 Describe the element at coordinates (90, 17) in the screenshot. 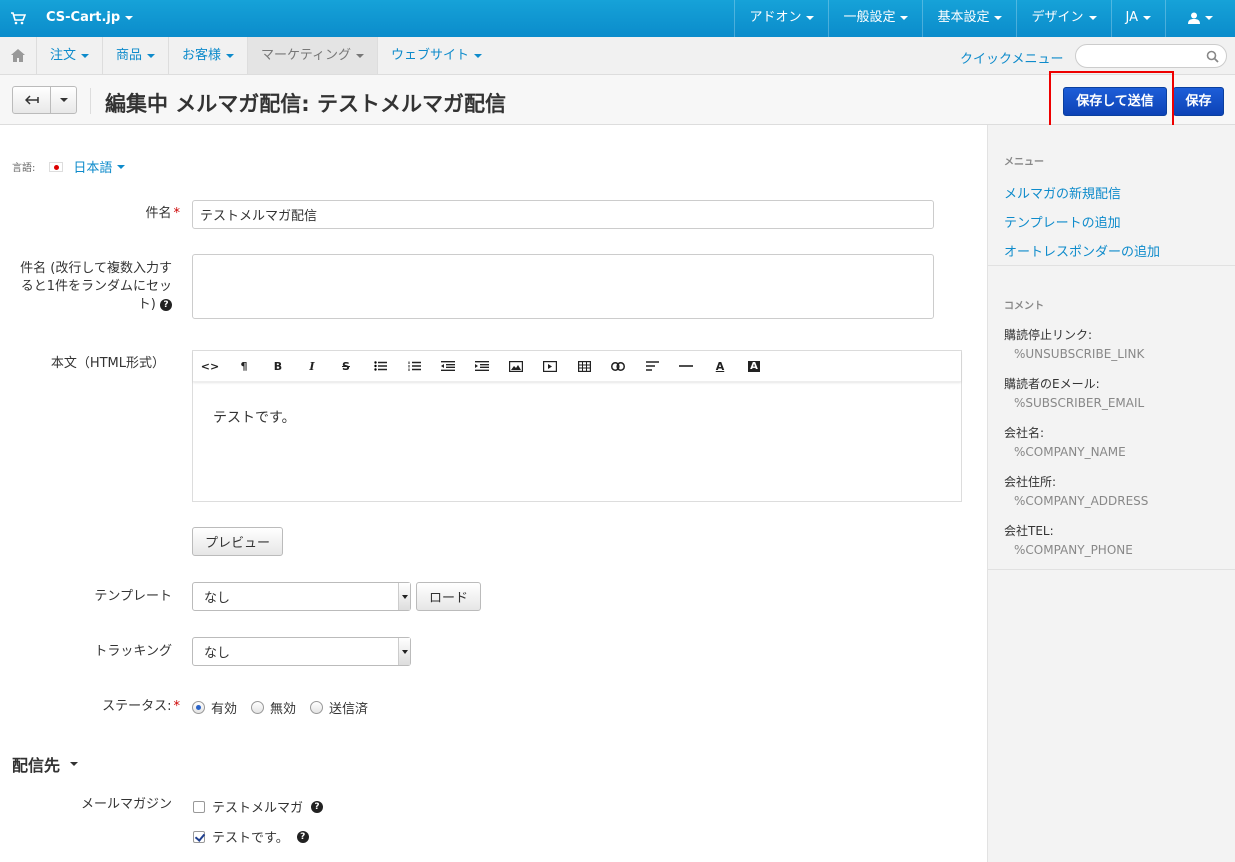

I see `brand-menu: CS-Cart.jp` at that location.